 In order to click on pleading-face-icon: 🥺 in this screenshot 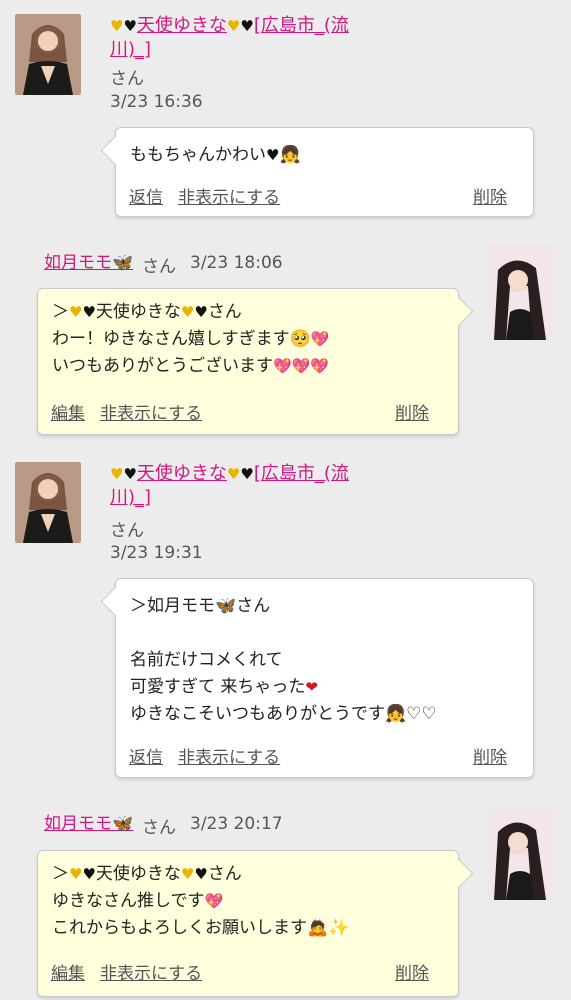, I will do `click(300, 339)`.